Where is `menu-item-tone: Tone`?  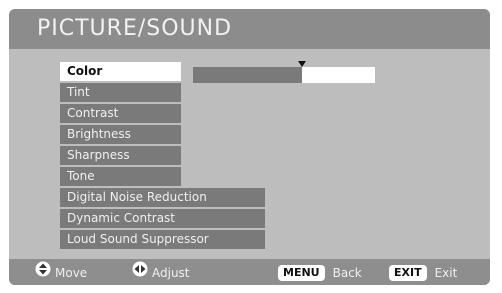
menu-item-tone: Tone is located at coordinates (120, 176).